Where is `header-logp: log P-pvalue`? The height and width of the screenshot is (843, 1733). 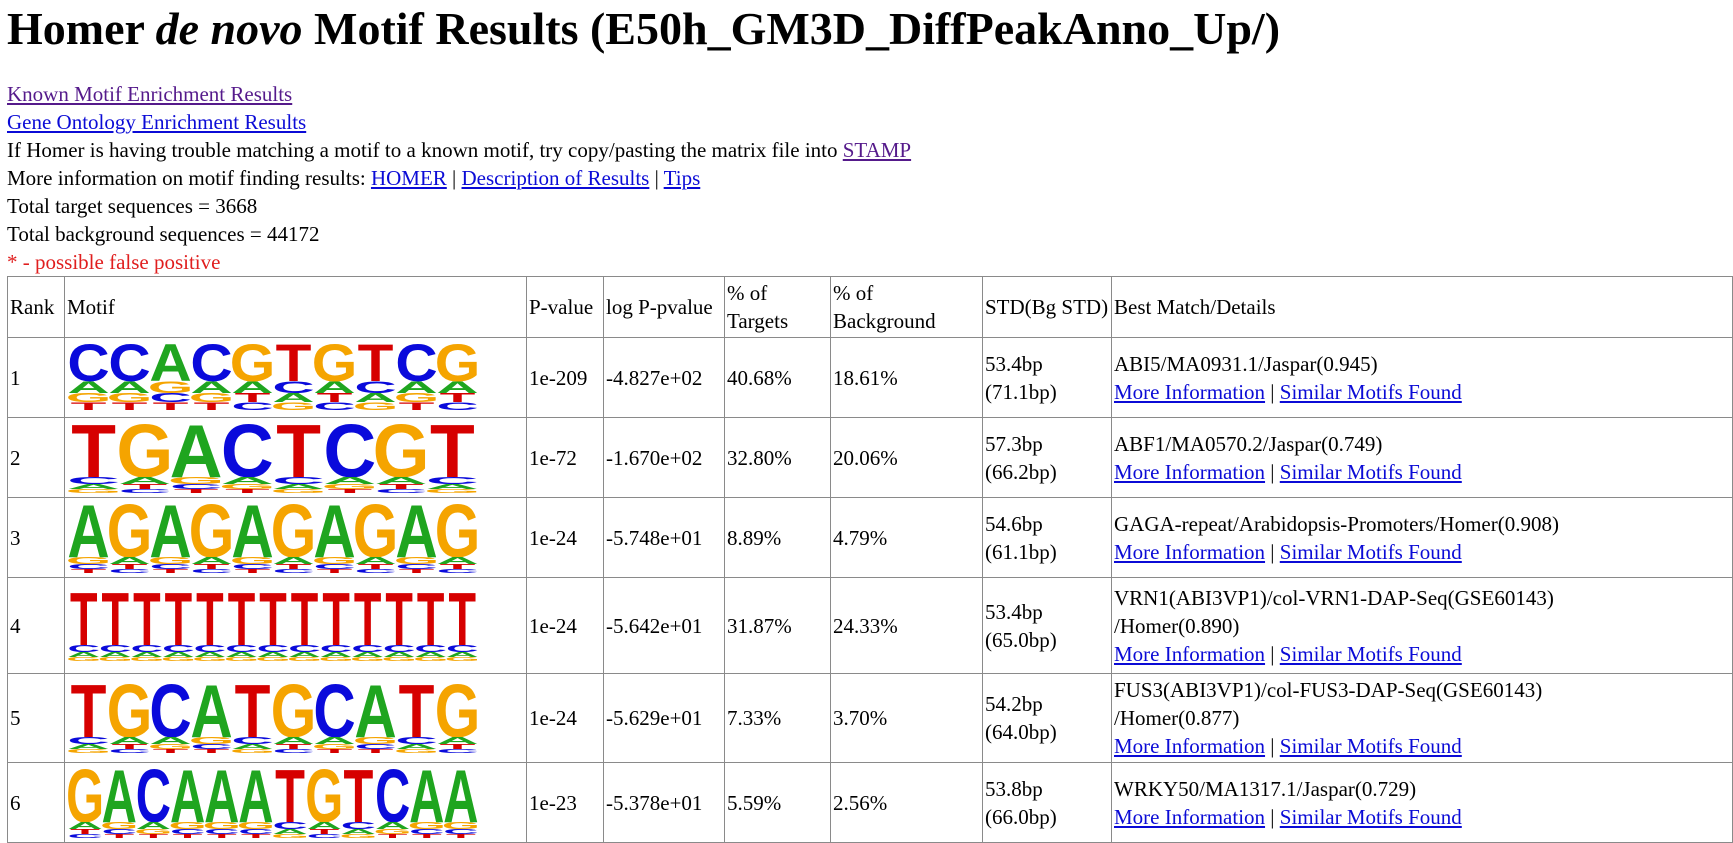
header-logp: log P-pvalue is located at coordinates (664, 307).